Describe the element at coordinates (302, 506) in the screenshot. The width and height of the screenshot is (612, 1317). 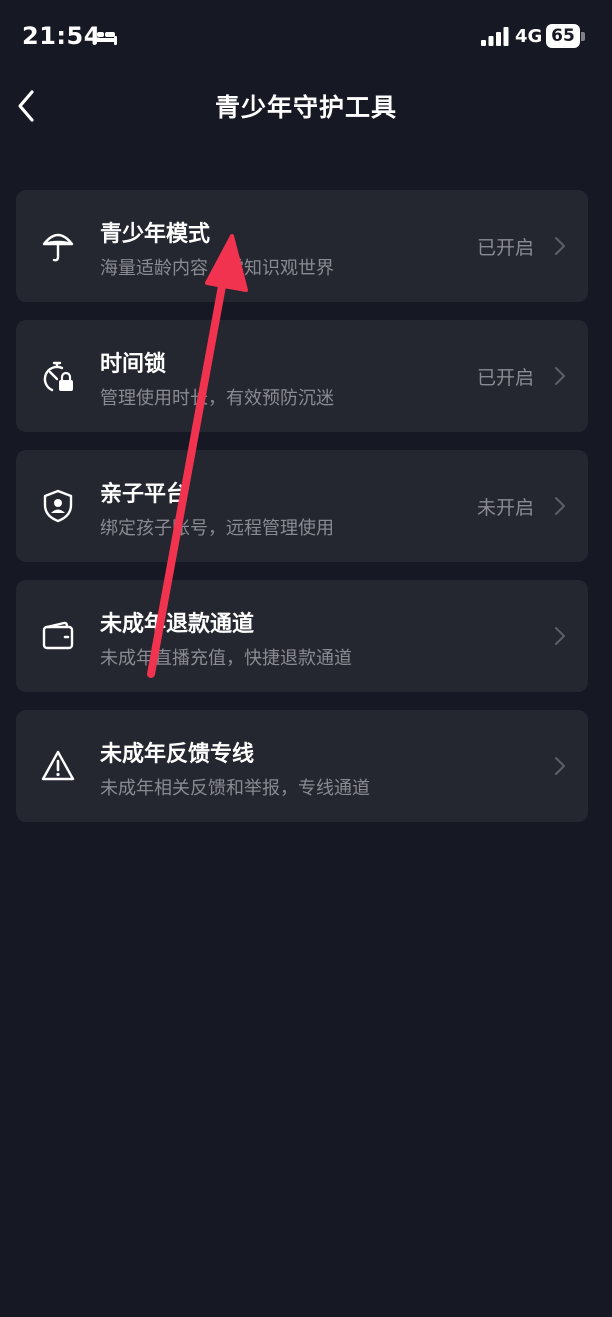
I see `menu-item-parent-platform: 亲子平台 绑定孩子账号，远程管理使用 未开启` at that location.